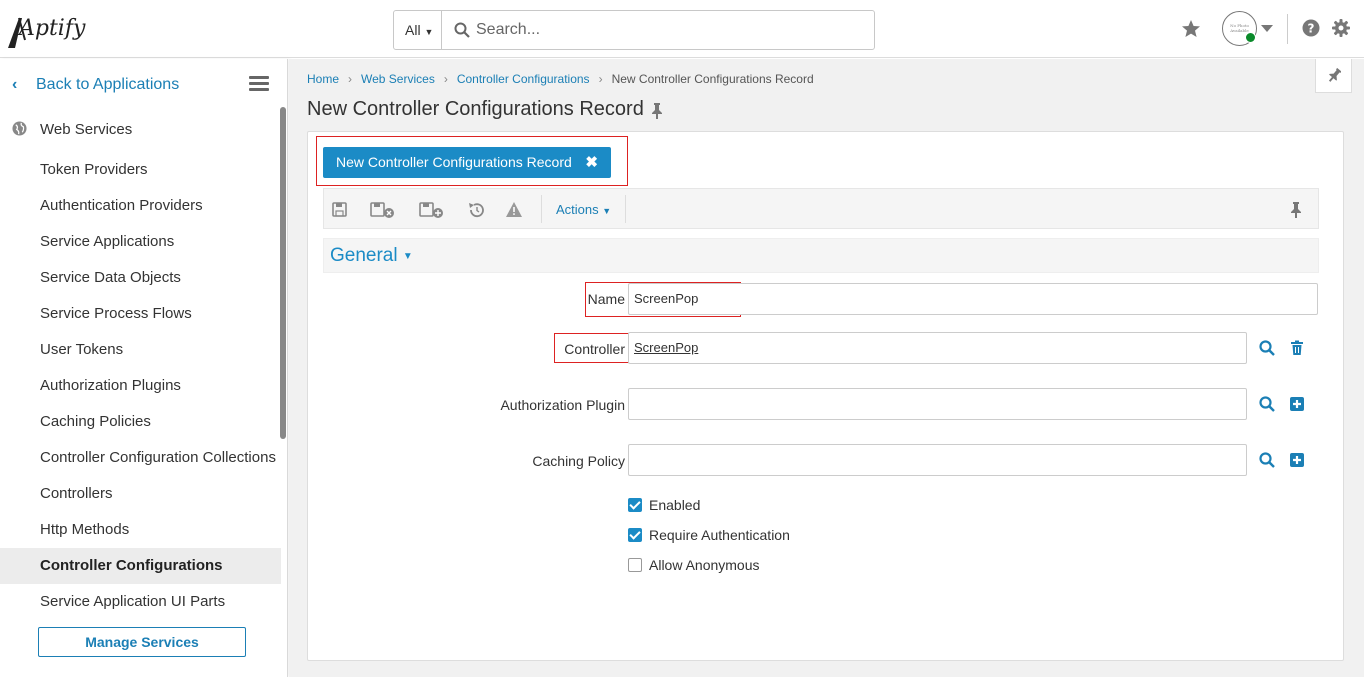  I want to click on enabled-checkbox, so click(635, 505).